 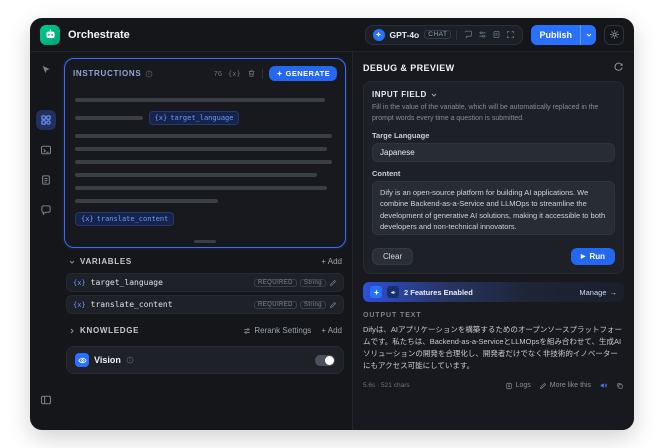 I want to click on variable-chip-target-language: {x} target_language, so click(x=194, y=118).